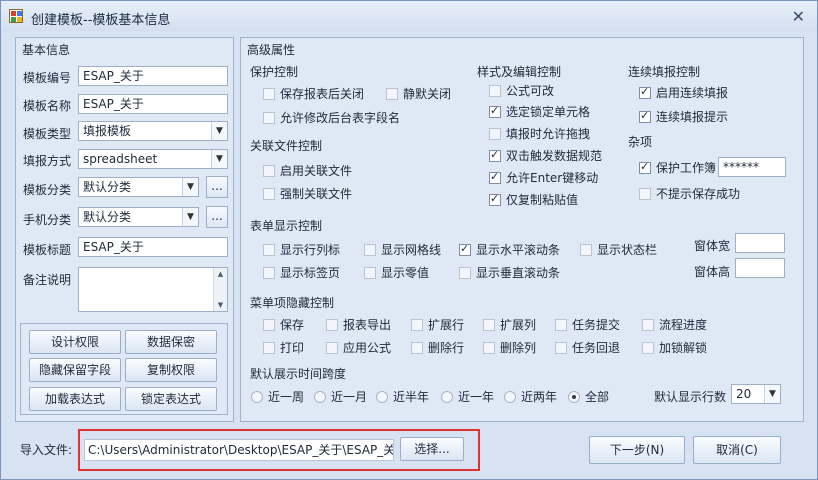 The width and height of the screenshot is (818, 480). Describe the element at coordinates (107, 187) in the screenshot. I see `category-select-value: 默认分类` at that location.